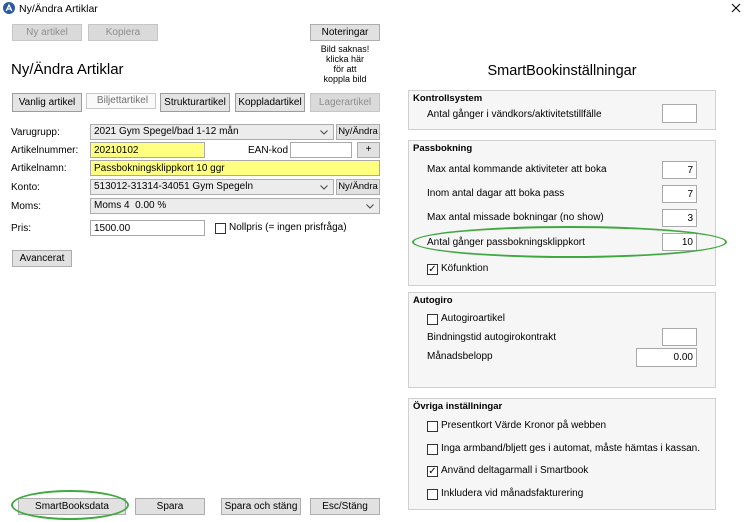 The height and width of the screenshot is (522, 750). Describe the element at coordinates (9, 8) in the screenshot. I see `app-icon` at that location.